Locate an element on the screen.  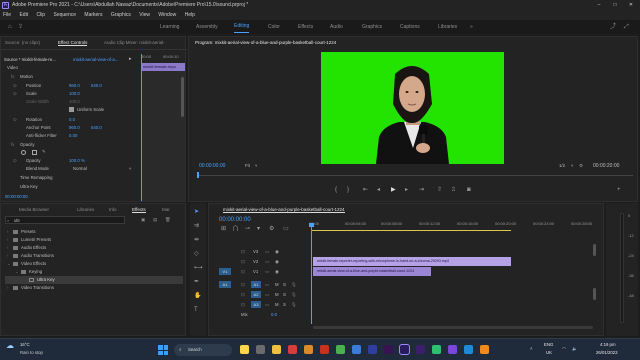
menu-edit: Edit is located at coordinates (23, 15).